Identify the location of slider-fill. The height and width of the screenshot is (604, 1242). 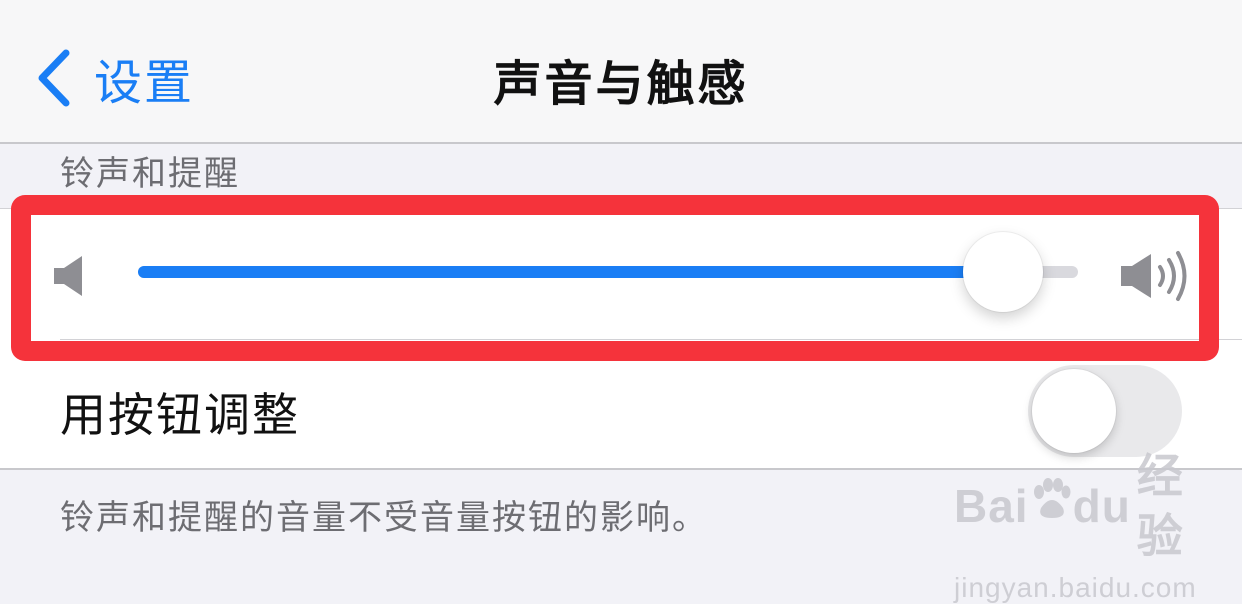
(570, 272).